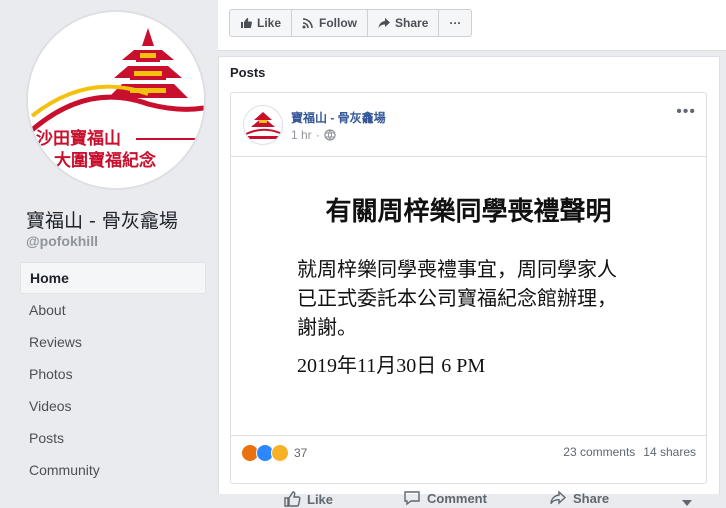 Image resolution: width=726 pixels, height=508 pixels. What do you see at coordinates (384, 23) in the screenshot?
I see `share-arrow-icon` at bounding box center [384, 23].